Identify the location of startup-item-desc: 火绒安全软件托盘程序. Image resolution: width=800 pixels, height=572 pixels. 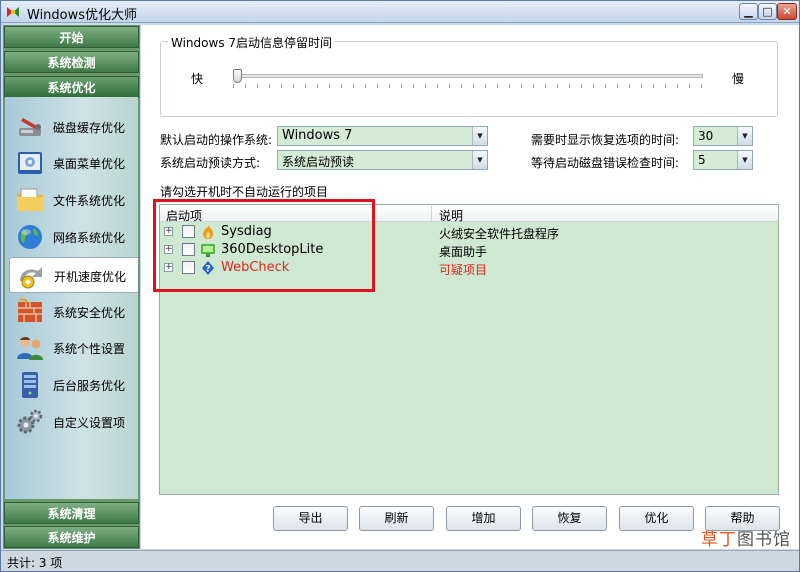
(499, 234).